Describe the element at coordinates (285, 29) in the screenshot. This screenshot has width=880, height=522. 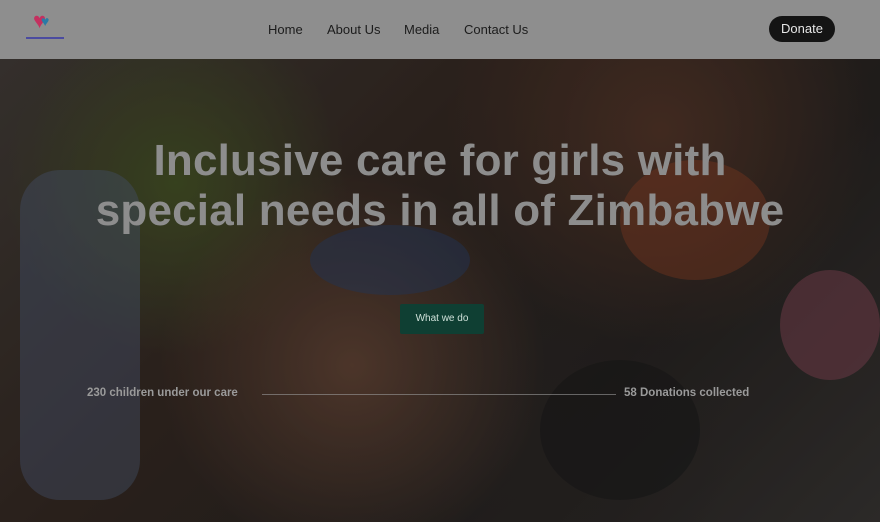
I see `nav-home: Home` at that location.